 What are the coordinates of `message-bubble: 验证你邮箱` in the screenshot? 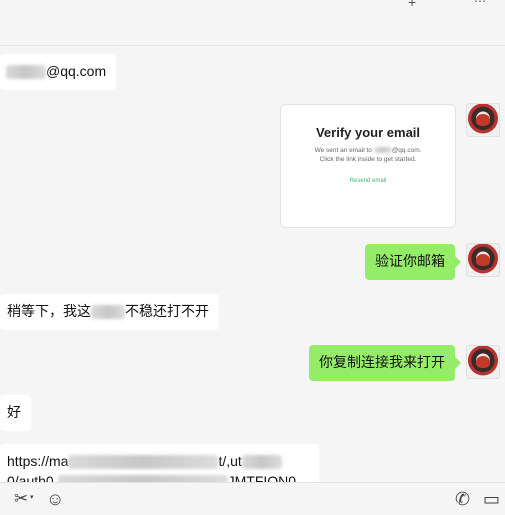 It's located at (413, 262).